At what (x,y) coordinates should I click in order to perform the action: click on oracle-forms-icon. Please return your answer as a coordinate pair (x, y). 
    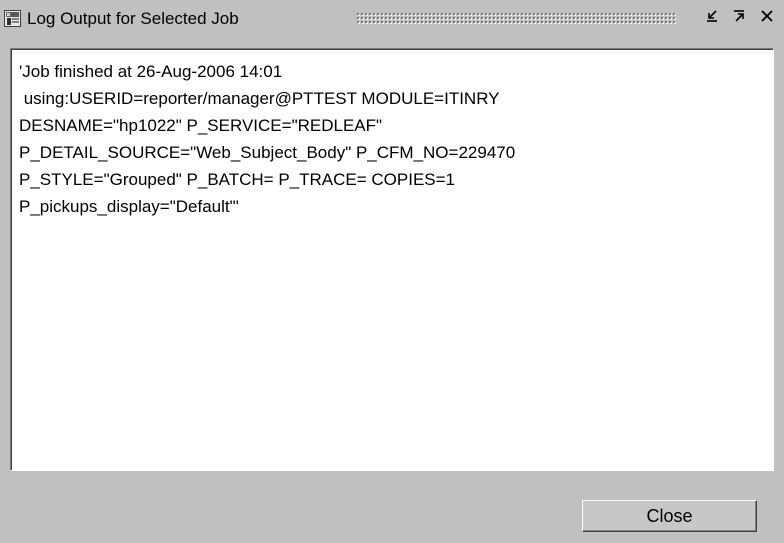
    Looking at the image, I should click on (12, 18).